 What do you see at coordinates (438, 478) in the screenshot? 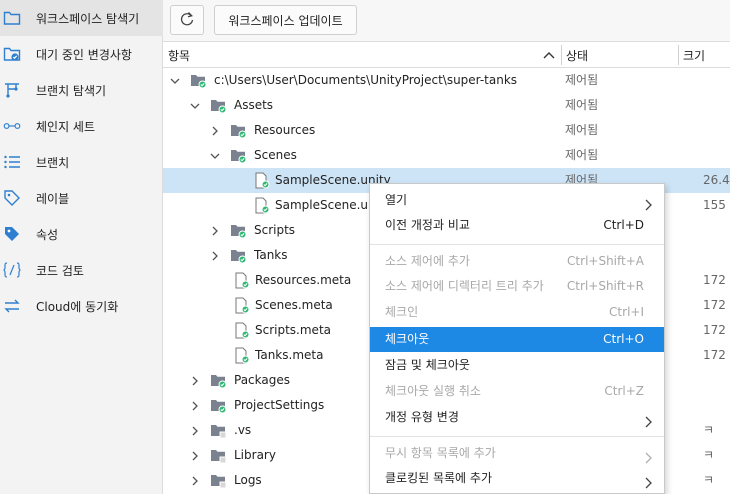
I see `menu-item-label: 클로킹된 목록에 추가` at bounding box center [438, 478].